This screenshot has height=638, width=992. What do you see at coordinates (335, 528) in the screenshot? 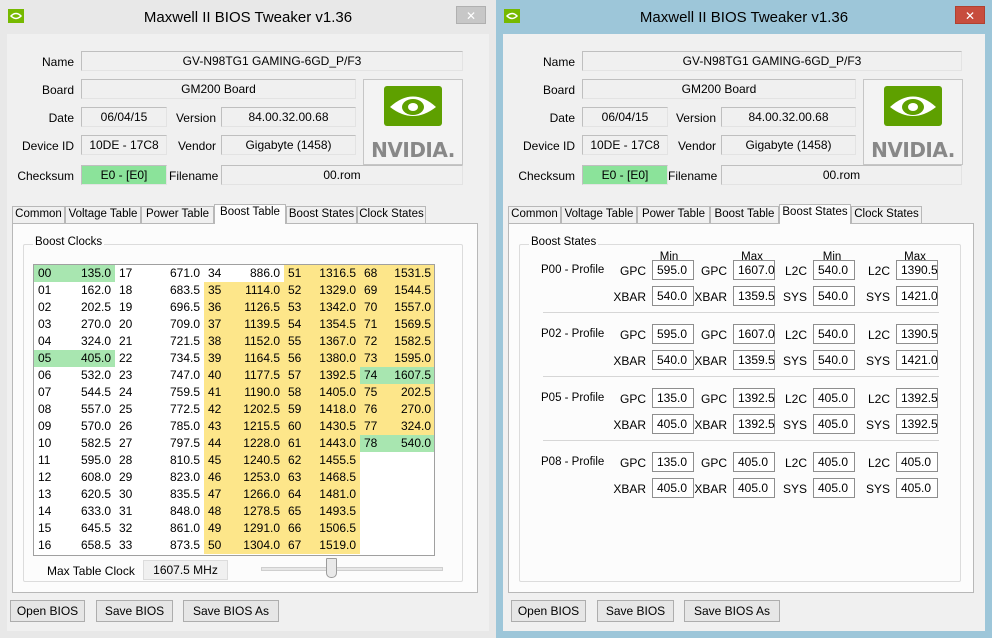
I see `boost-clock-value: 1506.5` at bounding box center [335, 528].